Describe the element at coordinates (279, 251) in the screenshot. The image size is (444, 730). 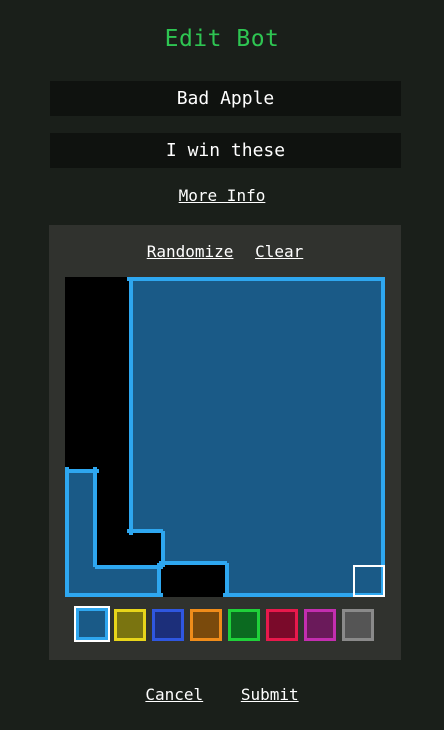
I see `clear-link: Clear` at that location.